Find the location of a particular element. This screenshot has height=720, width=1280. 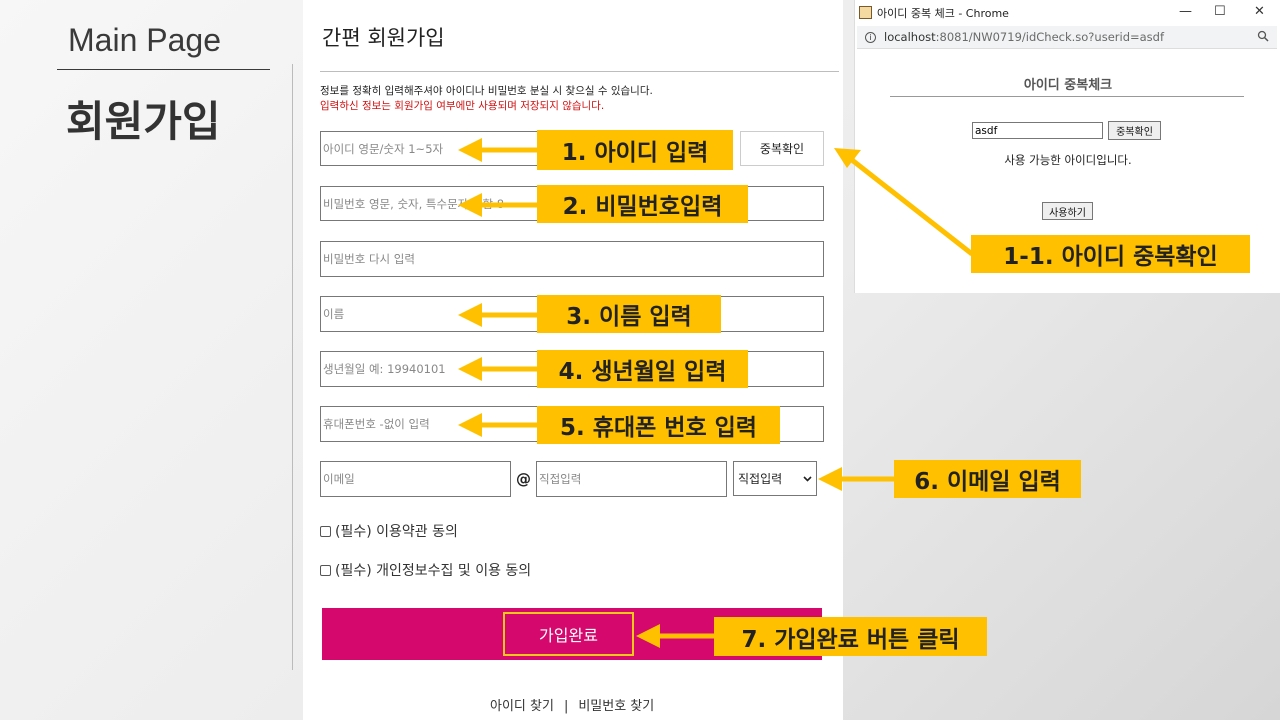

url-path: :8081/NW0719/idCheck.so?userid=asdf is located at coordinates (1050, 37).